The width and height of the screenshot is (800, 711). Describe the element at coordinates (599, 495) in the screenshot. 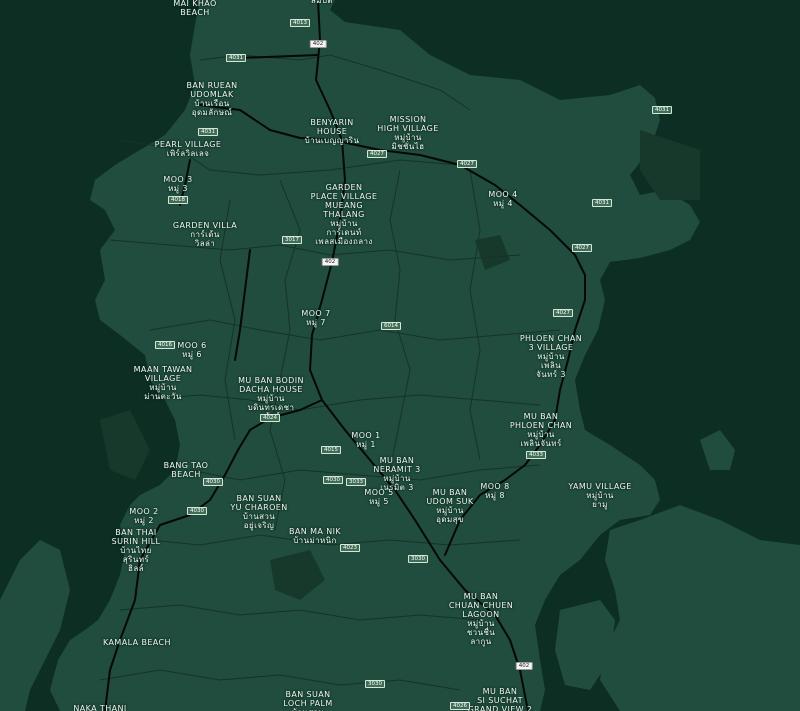

I see `place-label-yamu-village: YAMU VILLAGE หมู่บ้าน ยามู` at that location.